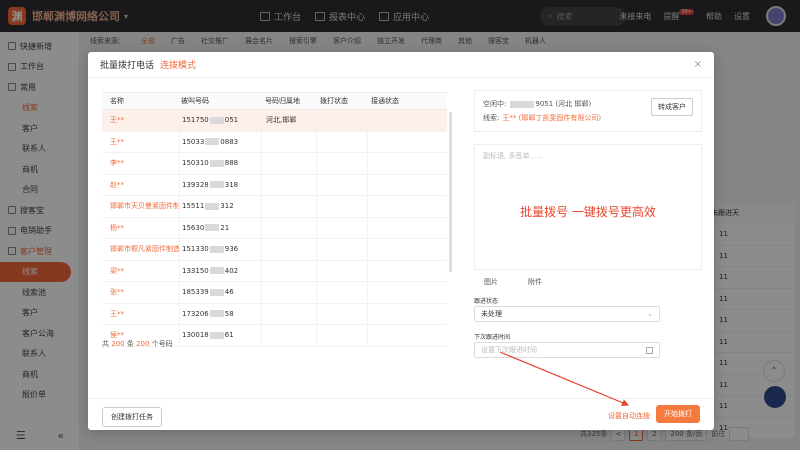  Describe the element at coordinates (492, 337) in the screenshot. I see `next-followup-label: 下次跟进时间` at that location.